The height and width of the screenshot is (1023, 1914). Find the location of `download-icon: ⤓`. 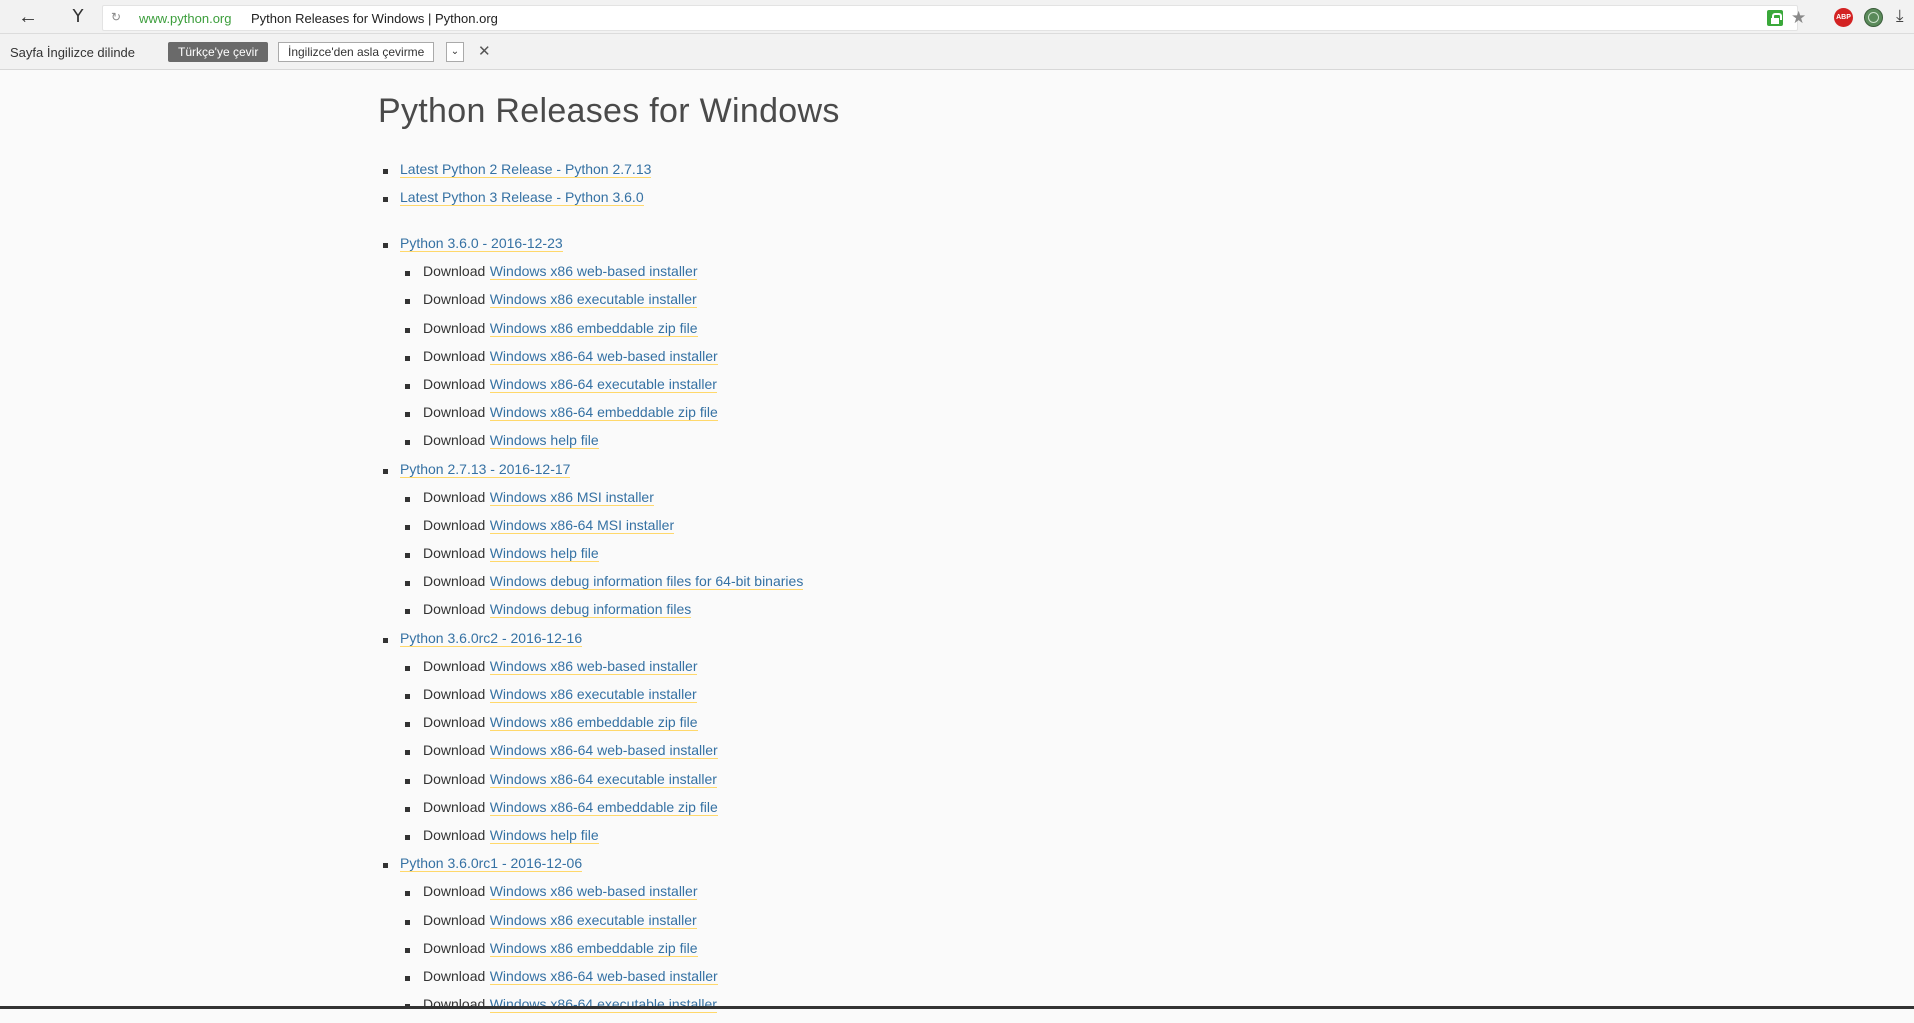

download-icon: ⤓ is located at coordinates (1900, 16).